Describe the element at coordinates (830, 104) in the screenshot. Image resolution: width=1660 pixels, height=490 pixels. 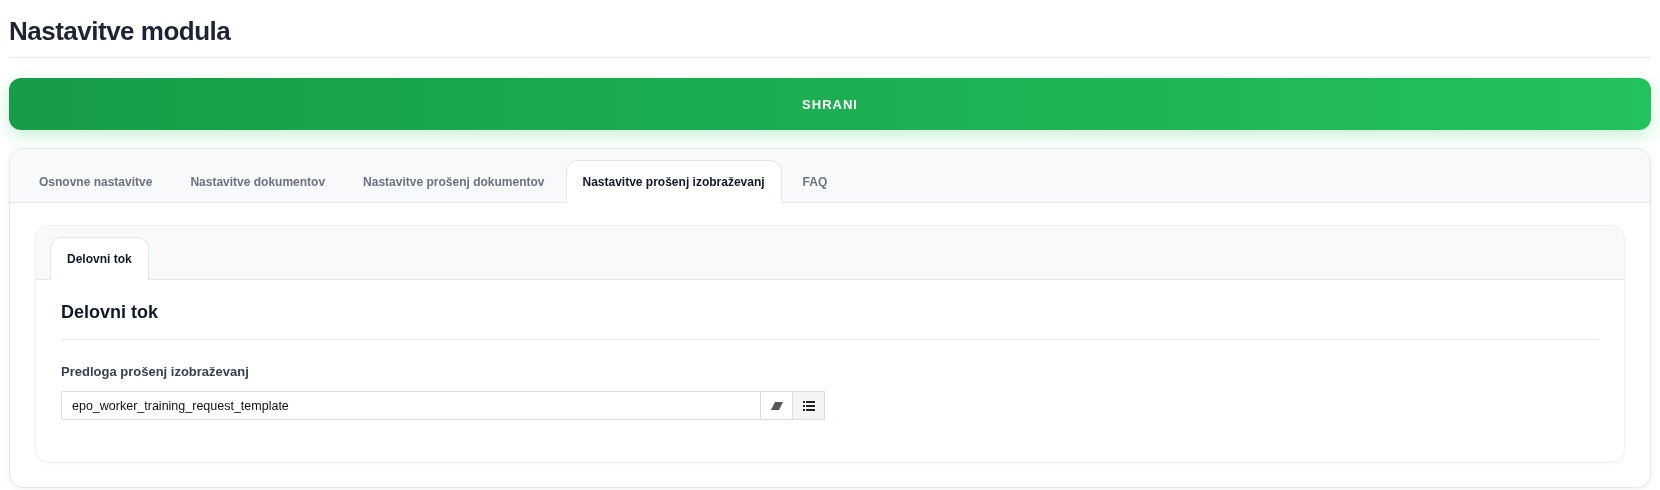
I see `save-button: SHRANI` at that location.